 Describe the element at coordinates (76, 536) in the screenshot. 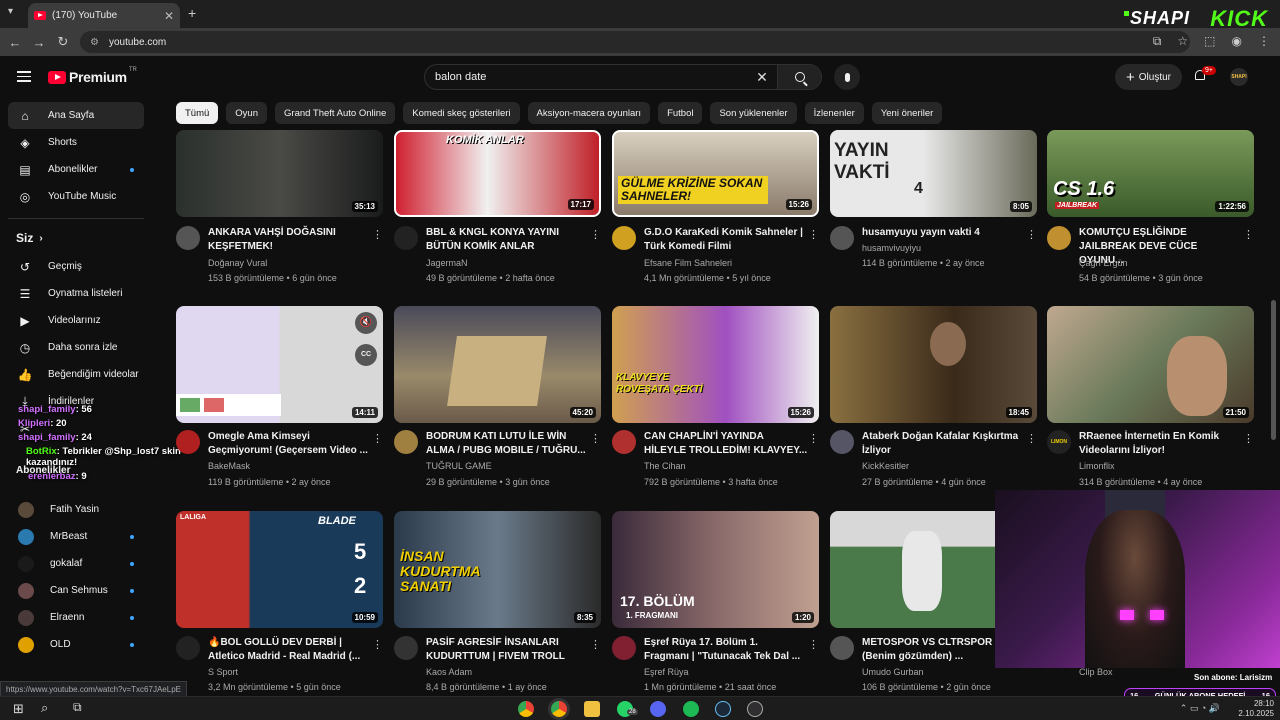

I see `sidebar-sub-item: MrBeast` at that location.